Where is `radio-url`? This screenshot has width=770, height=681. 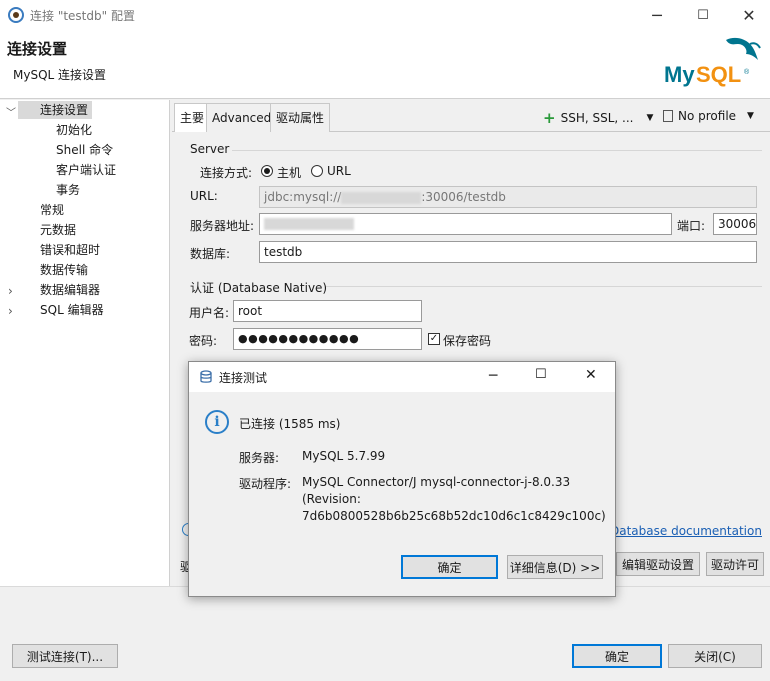
radio-url is located at coordinates (317, 171).